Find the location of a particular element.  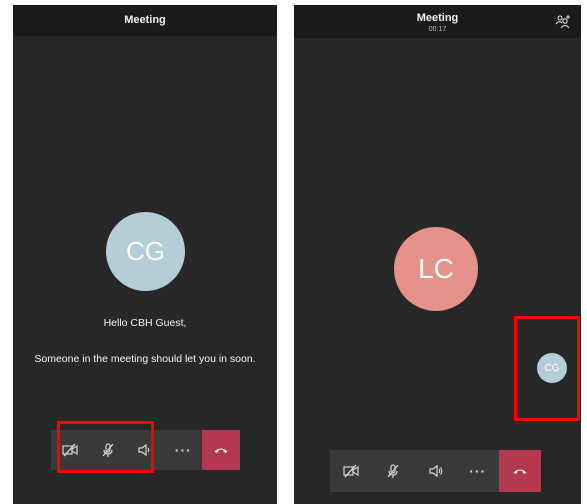

call-timer: 00:17 is located at coordinates (437, 29).